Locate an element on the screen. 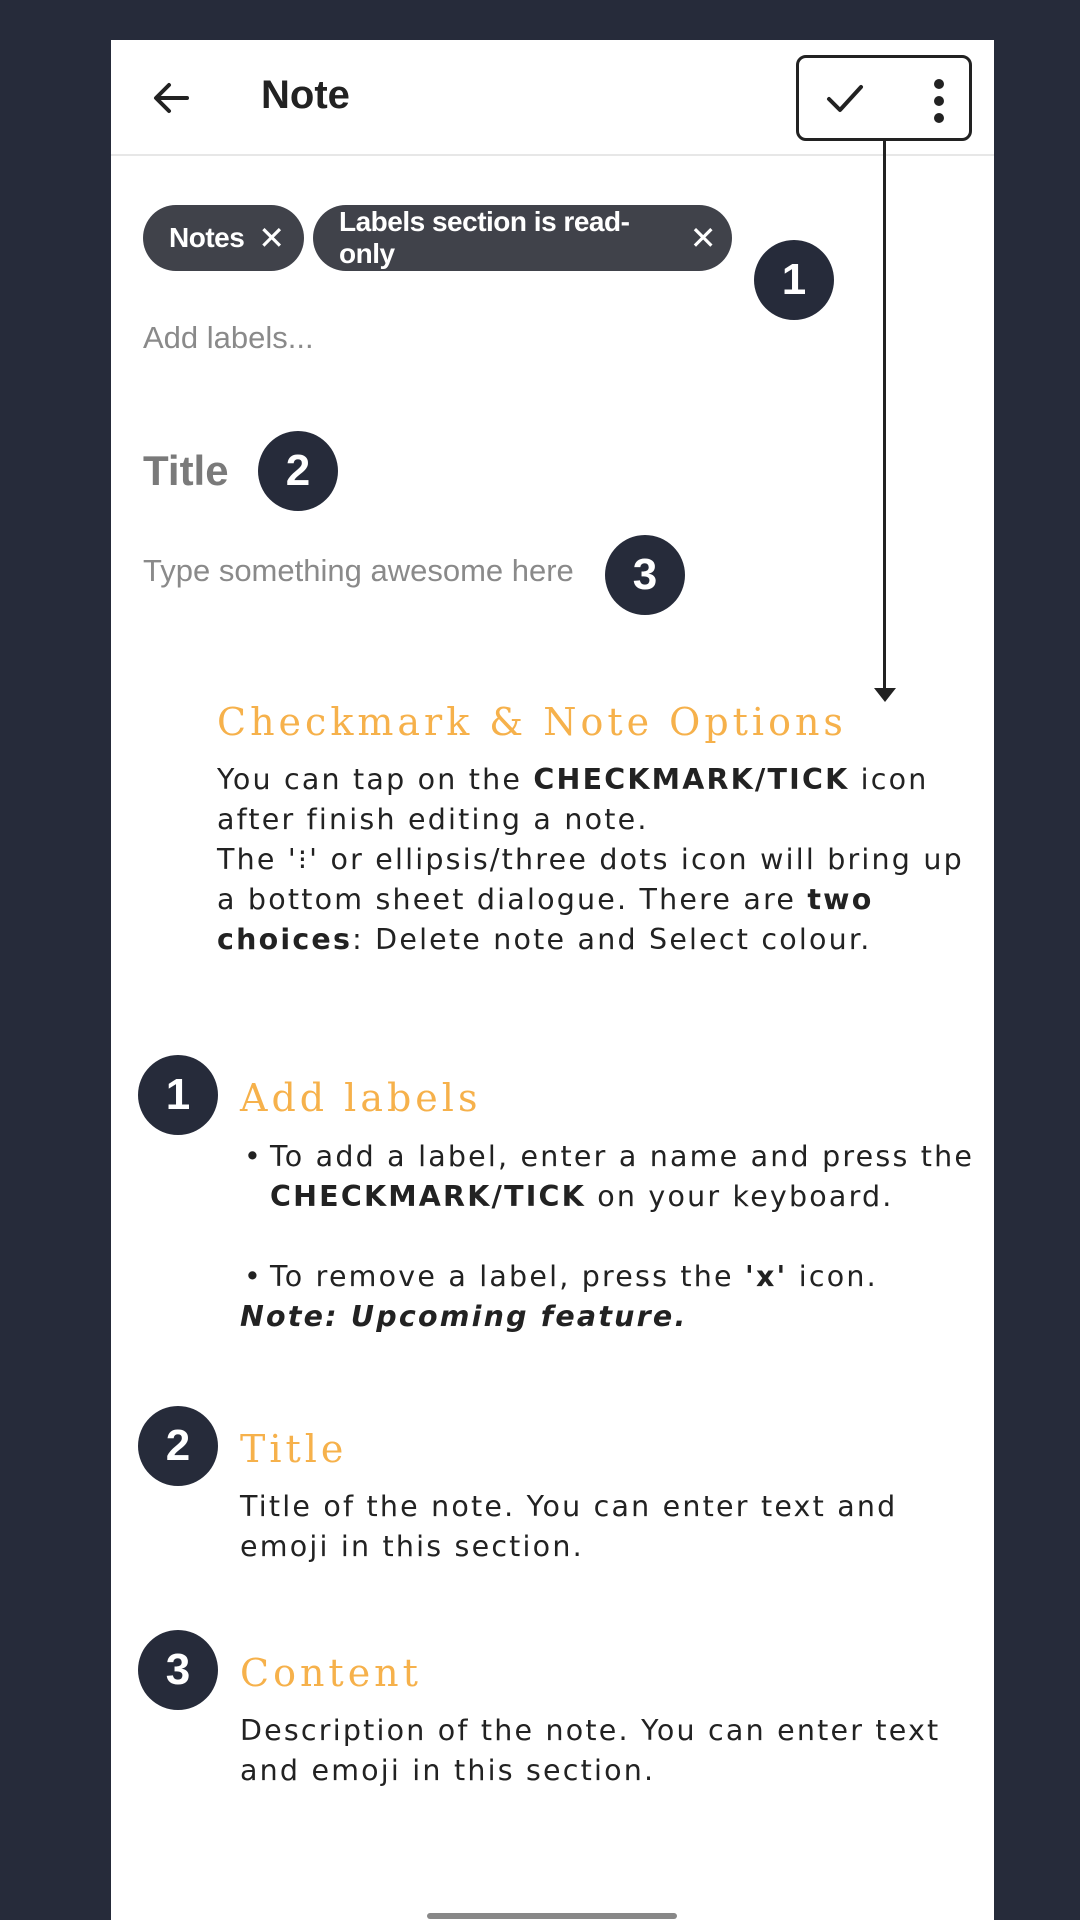 Image resolution: width=1080 pixels, height=1920 pixels. callout-badge-3: 3 is located at coordinates (645, 575).